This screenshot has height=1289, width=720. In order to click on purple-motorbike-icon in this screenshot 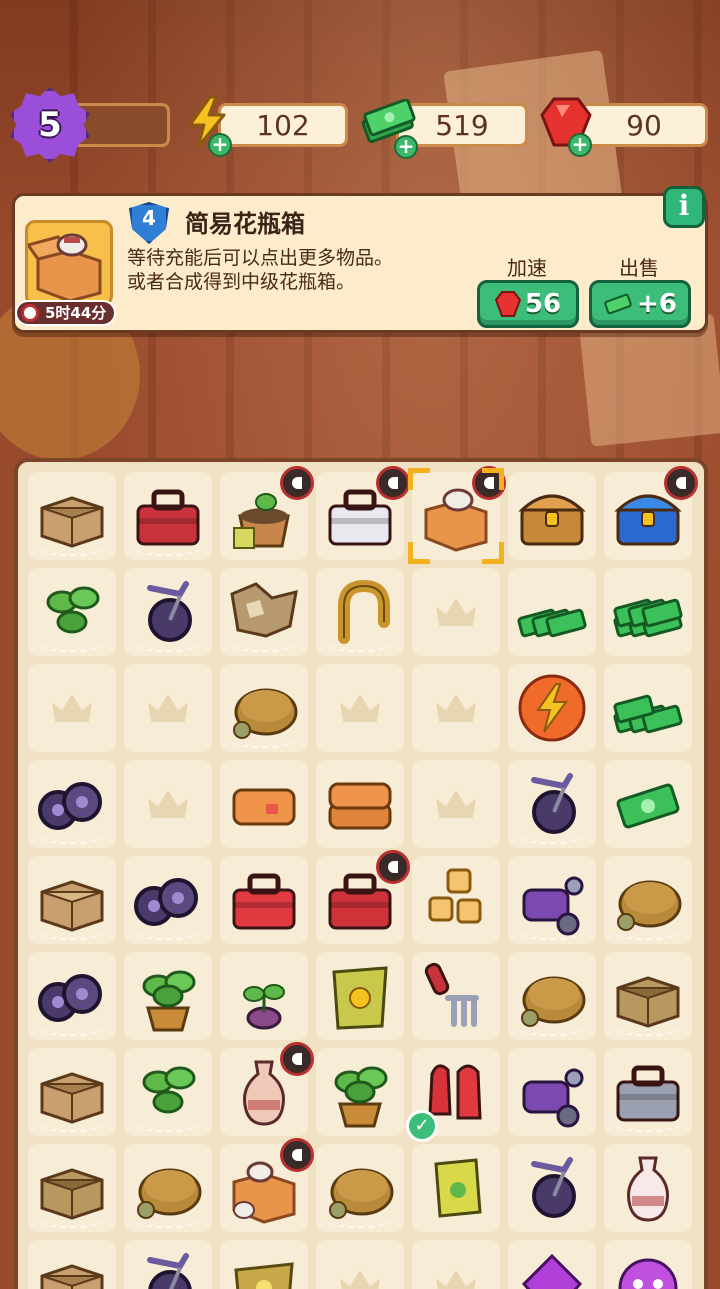, I will do `click(552, 1092)`.